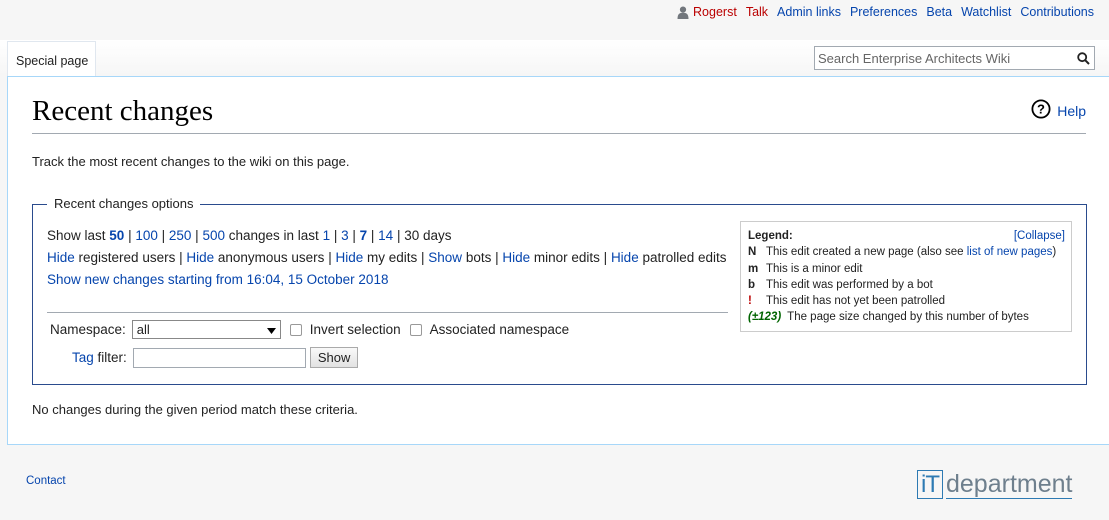 The height and width of the screenshot is (520, 1109). I want to click on title-divider, so click(559, 133).